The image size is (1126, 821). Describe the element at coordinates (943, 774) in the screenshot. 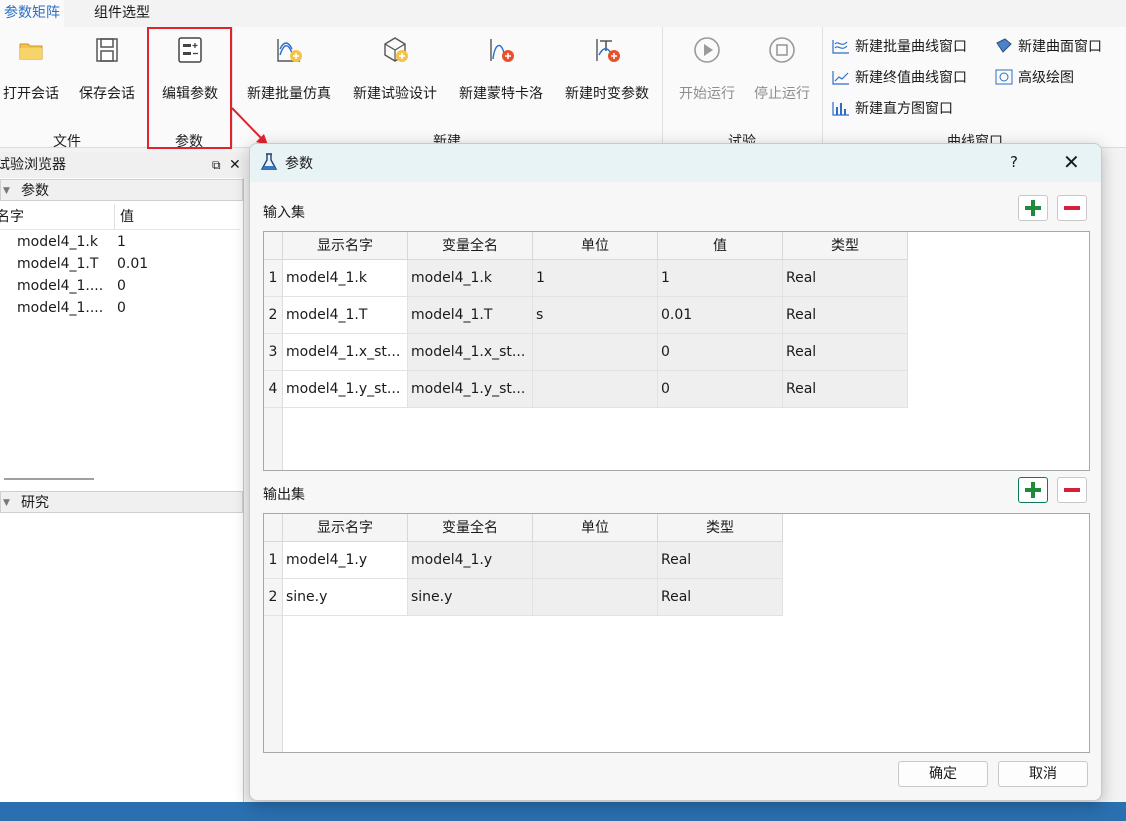

I see `ok-button: 确定` at that location.